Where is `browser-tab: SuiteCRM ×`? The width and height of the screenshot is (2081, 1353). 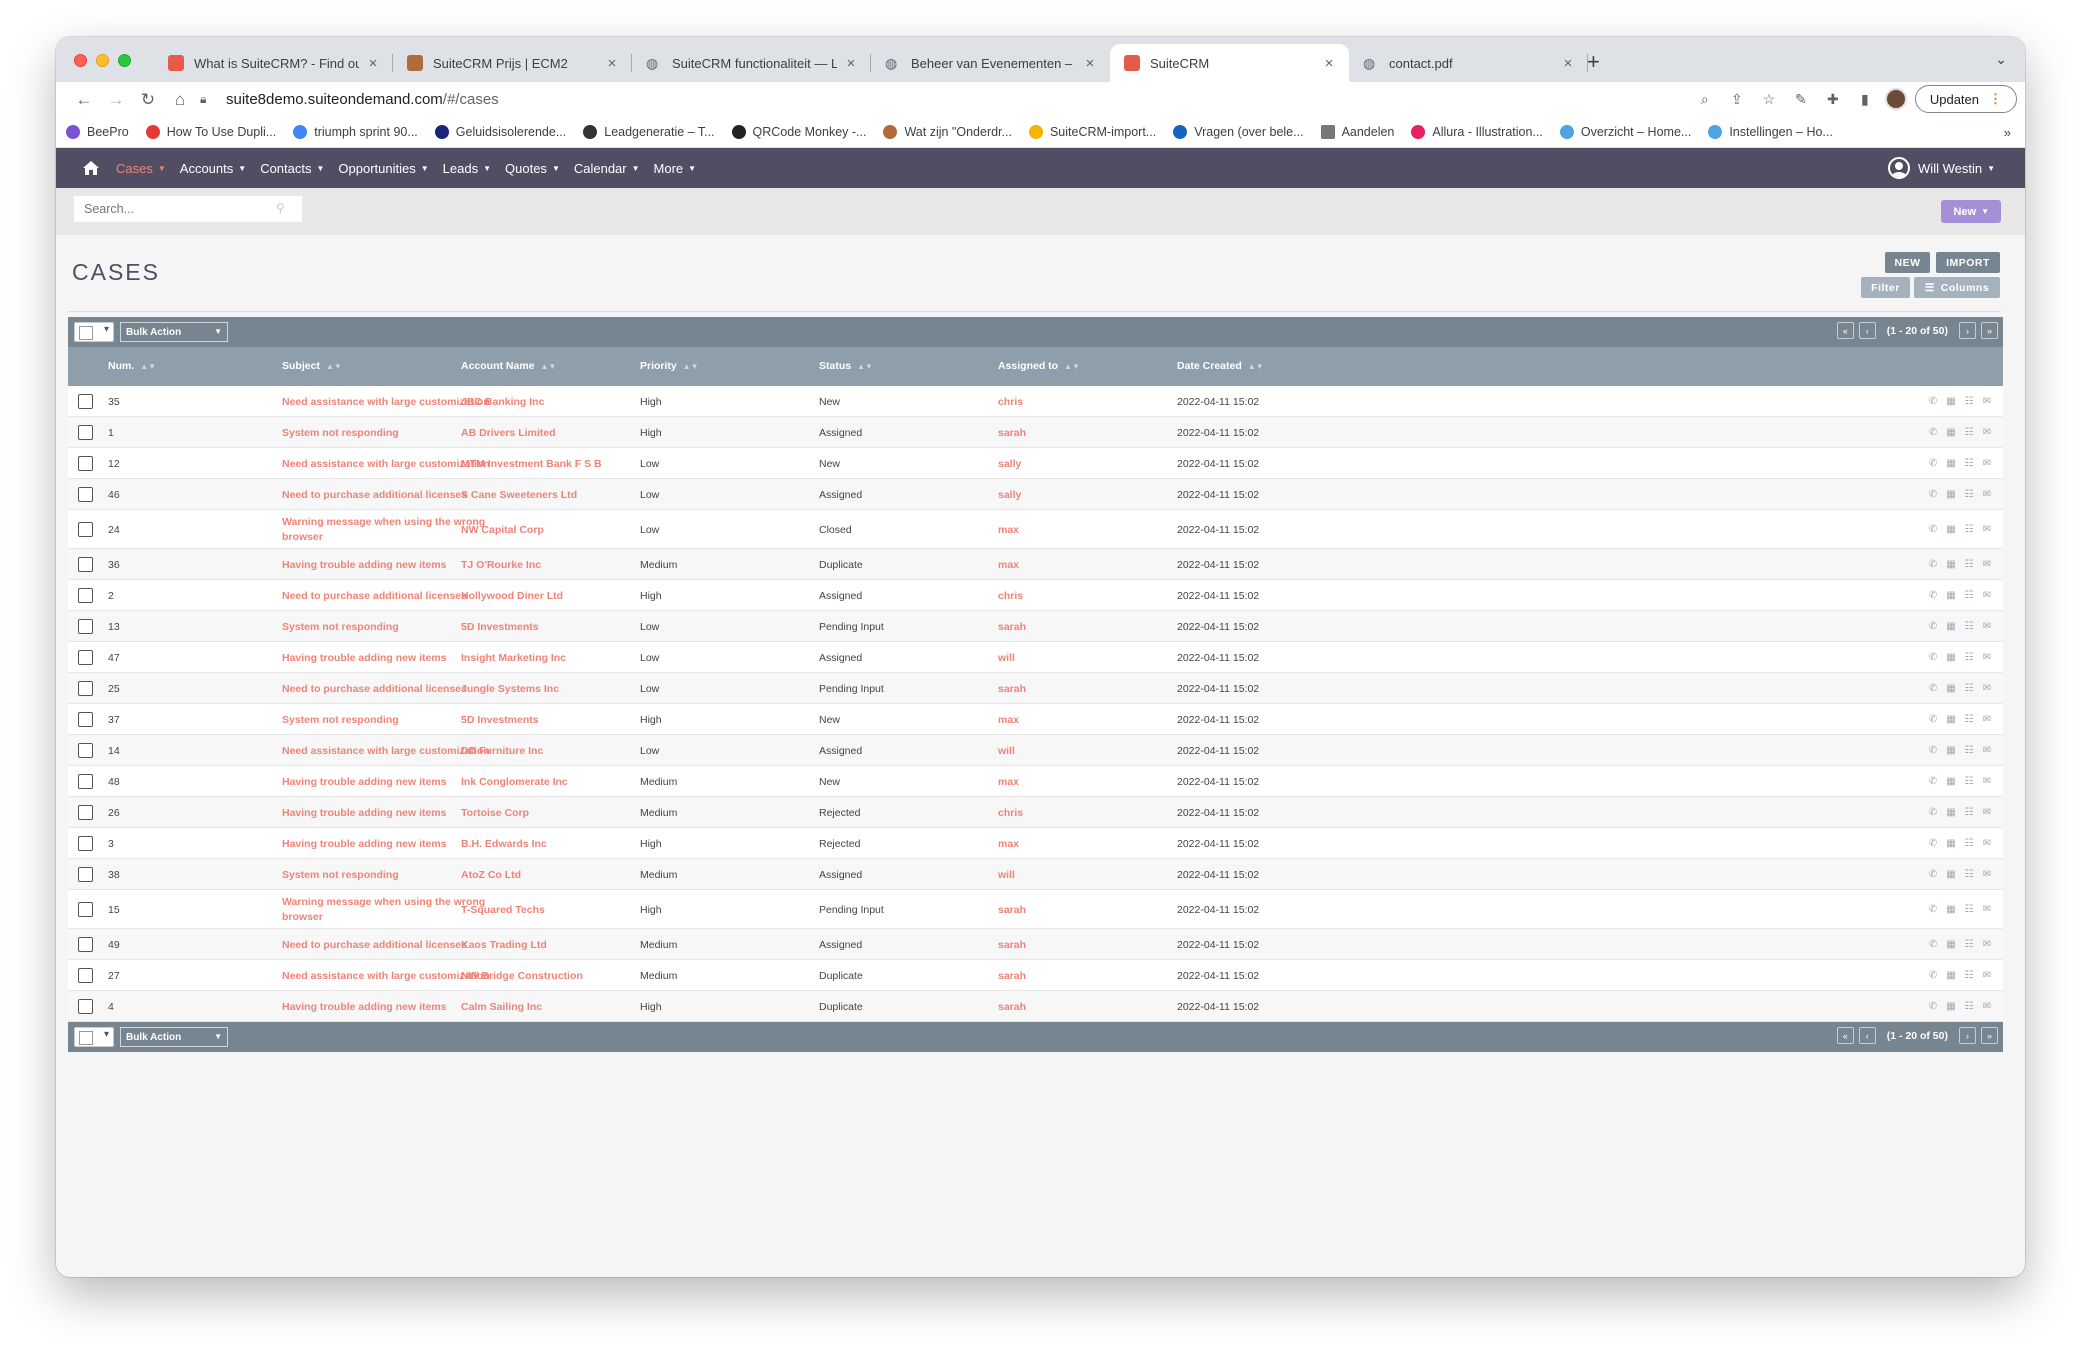 browser-tab: SuiteCRM × is located at coordinates (1229, 63).